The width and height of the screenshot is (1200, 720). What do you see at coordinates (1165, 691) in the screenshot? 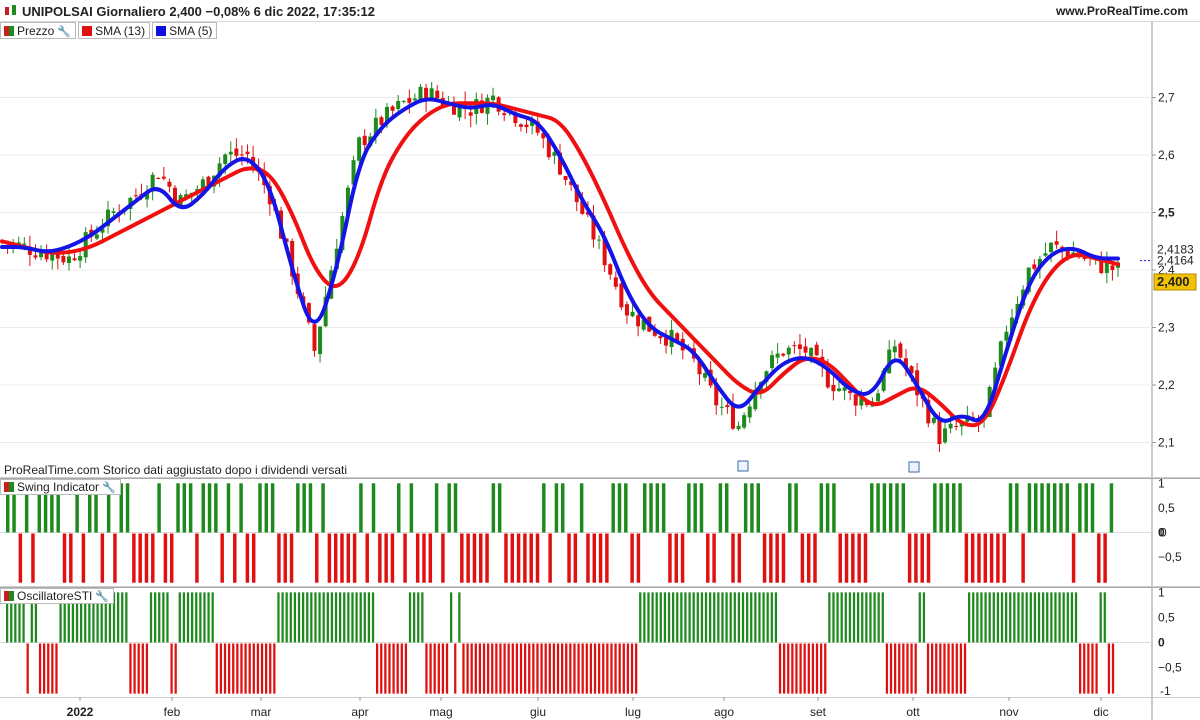
I see `oscillator-last-badge: -1` at bounding box center [1165, 691].